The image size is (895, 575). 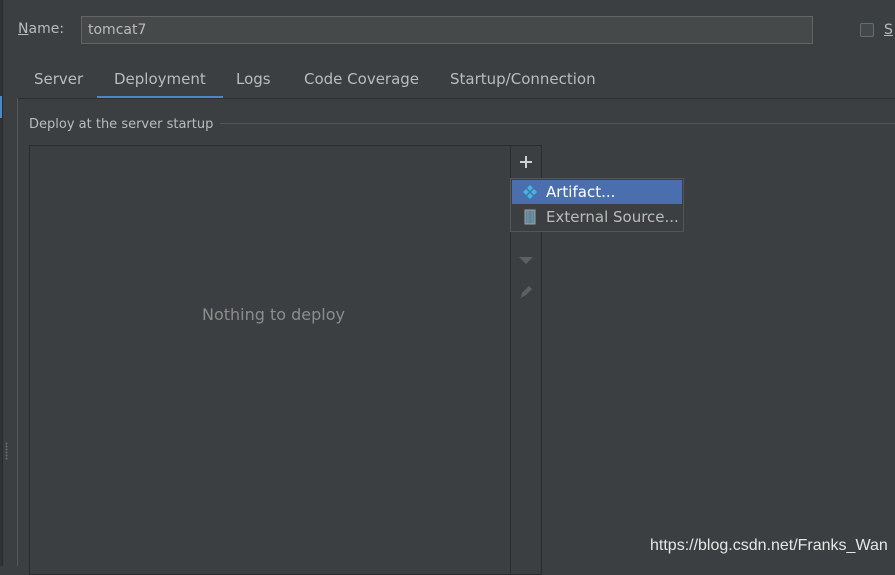 What do you see at coordinates (361, 79) in the screenshot?
I see `tab-code-coverage: Code Coverage` at bounding box center [361, 79].